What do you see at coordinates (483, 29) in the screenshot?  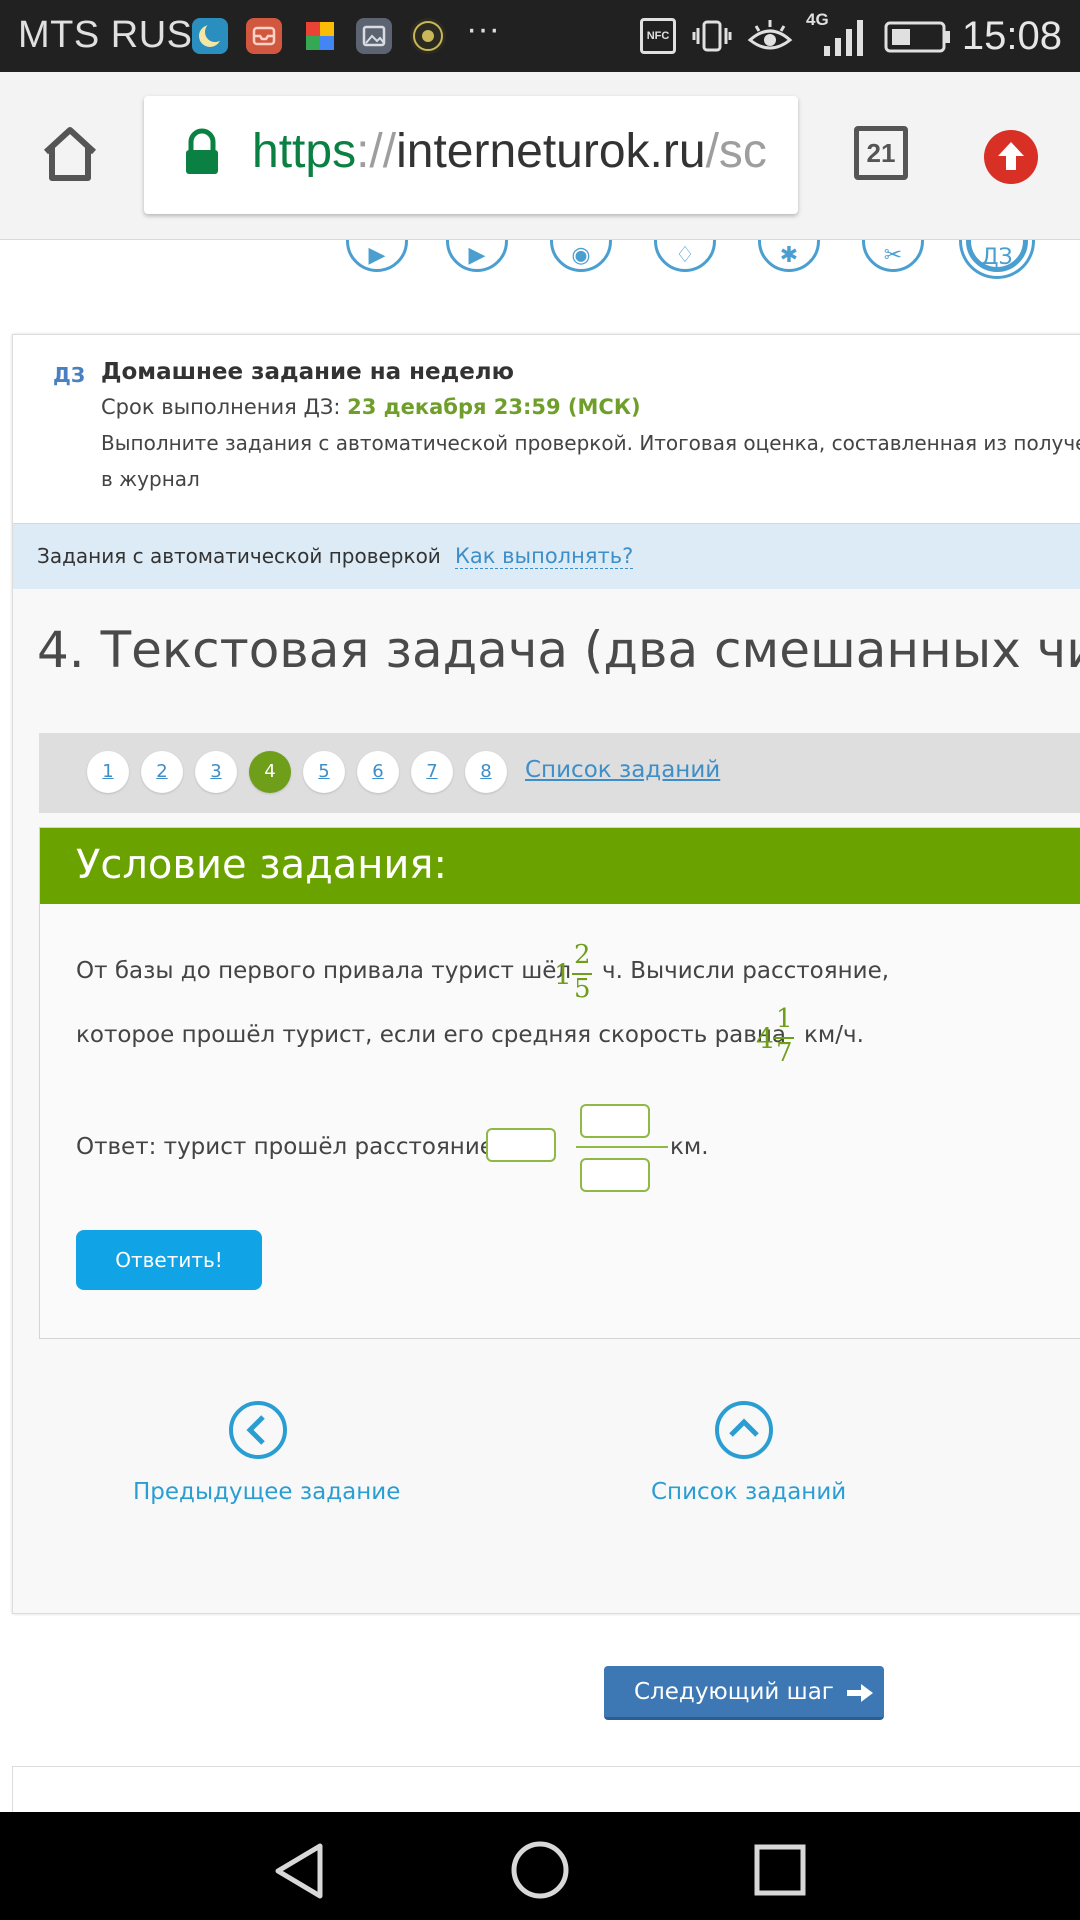 I see `more-notifications-icon: ···` at bounding box center [483, 29].